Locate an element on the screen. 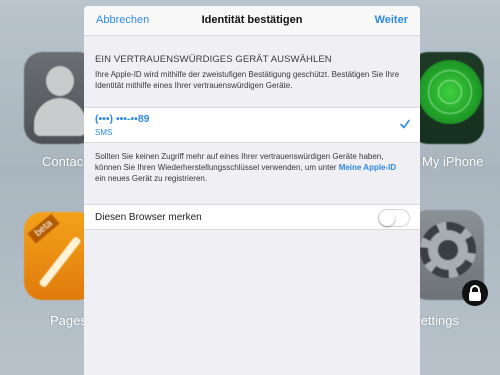 The image size is (500, 375). contact-silhouette-body is located at coordinates (60, 117).